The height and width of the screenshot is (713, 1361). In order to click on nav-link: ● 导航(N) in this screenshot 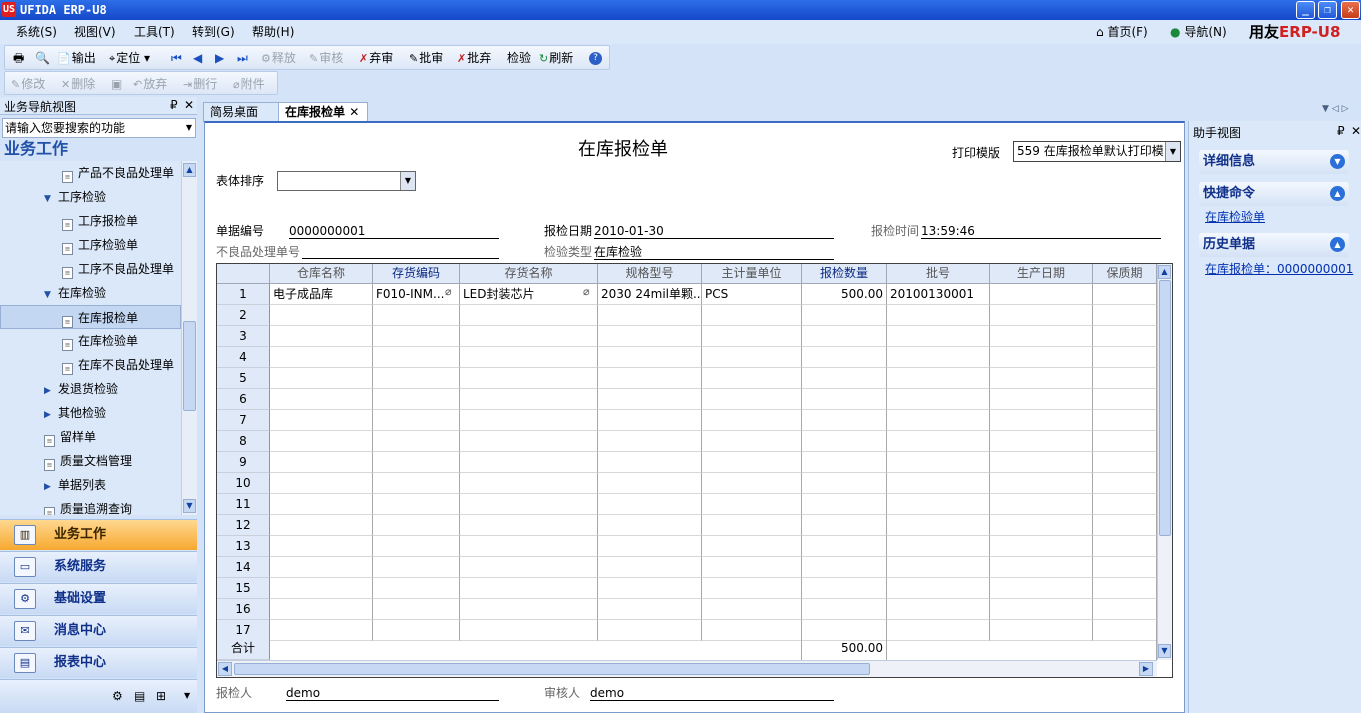, I will do `click(1198, 32)`.